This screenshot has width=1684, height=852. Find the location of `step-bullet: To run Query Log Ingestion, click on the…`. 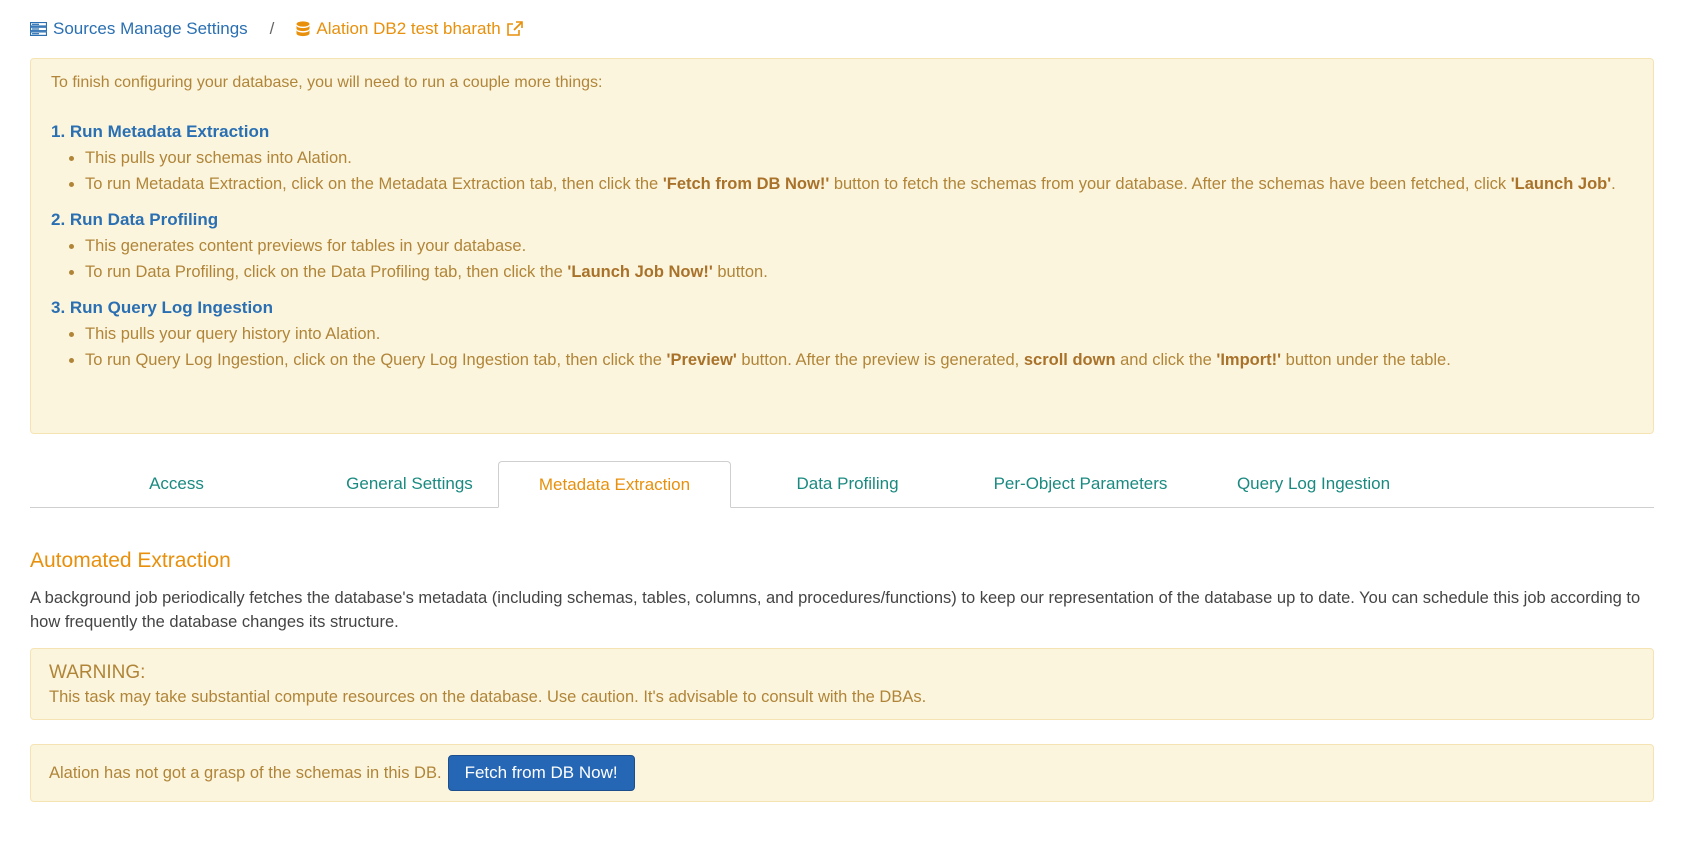

step-bullet: To run Query Log Ingestion, click on the… is located at coordinates (859, 360).